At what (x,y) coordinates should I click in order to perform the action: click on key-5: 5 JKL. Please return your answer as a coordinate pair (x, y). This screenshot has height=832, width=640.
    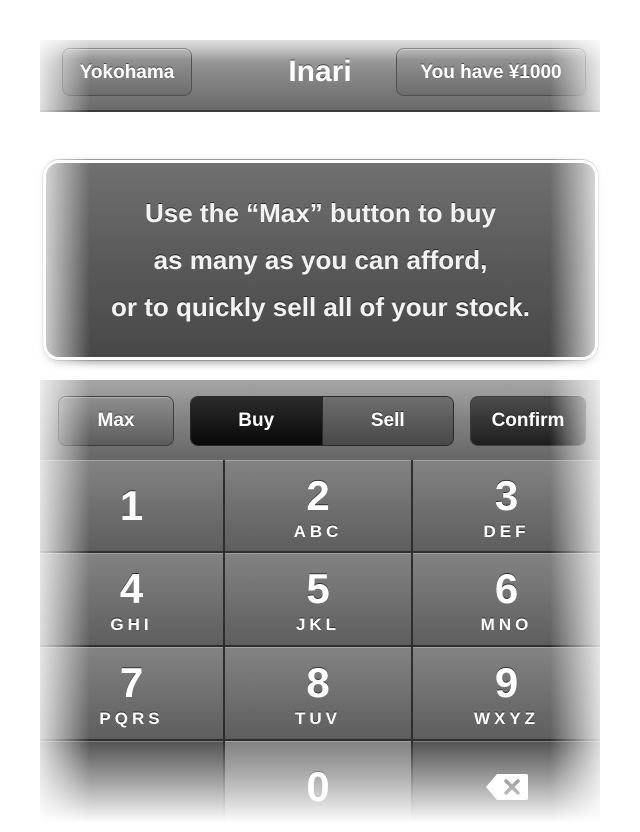
    Looking at the image, I should click on (319, 600).